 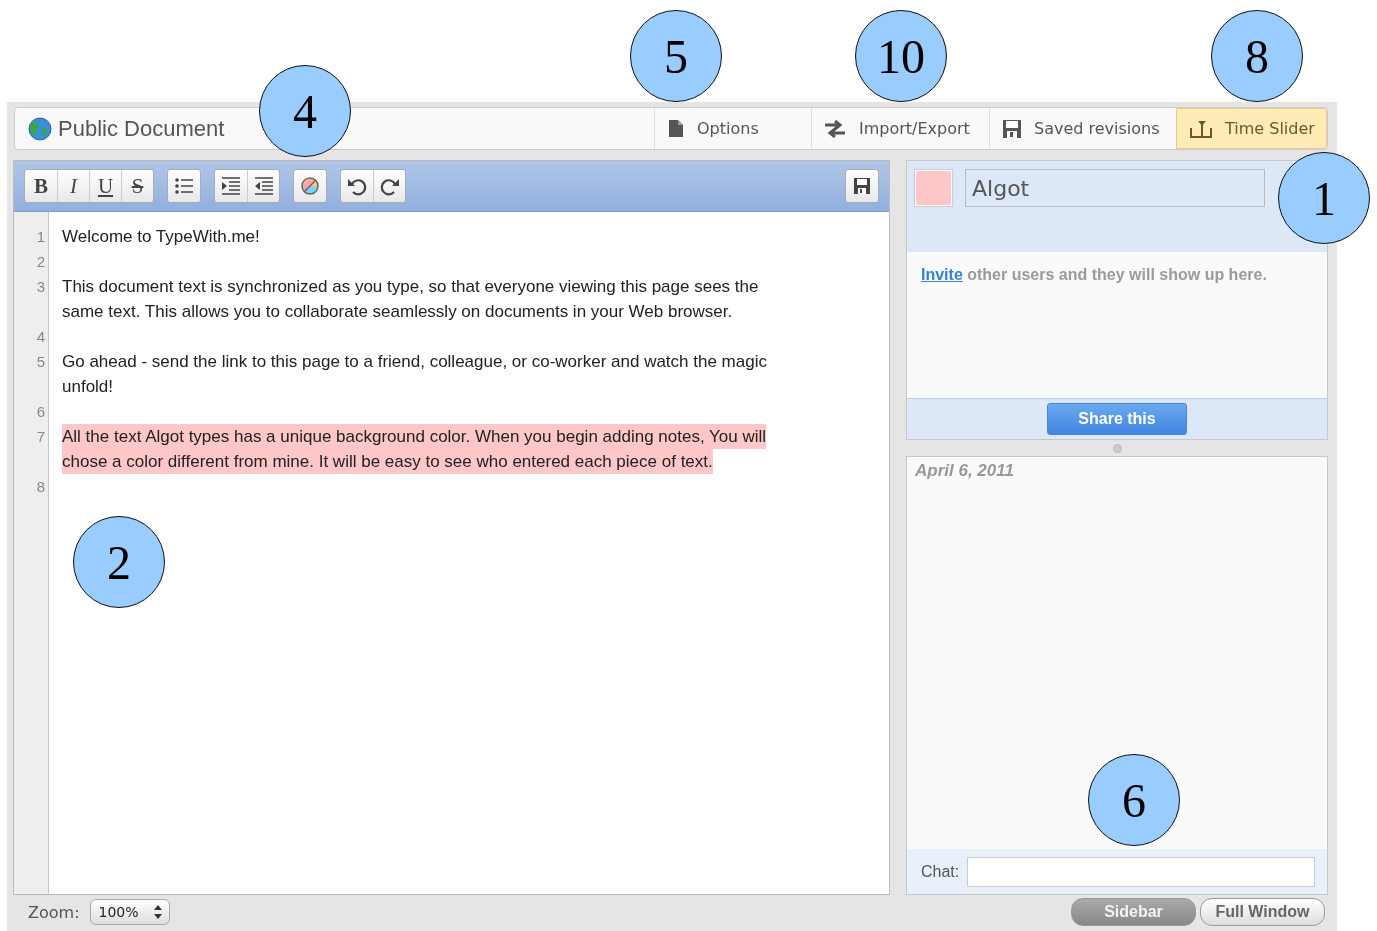 I want to click on indent-icon, so click(x=231, y=186).